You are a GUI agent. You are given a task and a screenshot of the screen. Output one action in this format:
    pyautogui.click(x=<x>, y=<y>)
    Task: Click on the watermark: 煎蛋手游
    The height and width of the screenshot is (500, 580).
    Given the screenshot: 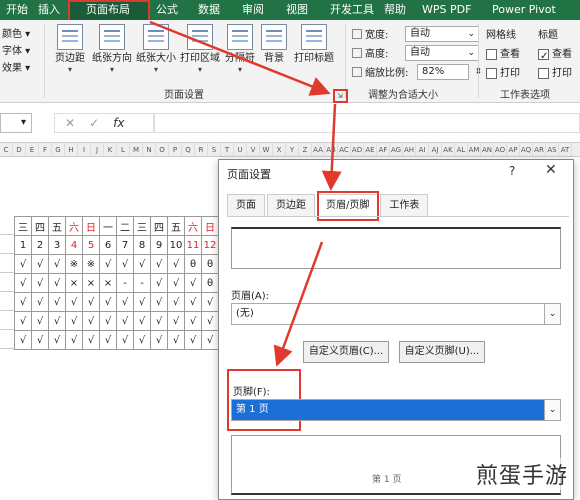 What is the action you would take?
    pyautogui.click(x=522, y=474)
    